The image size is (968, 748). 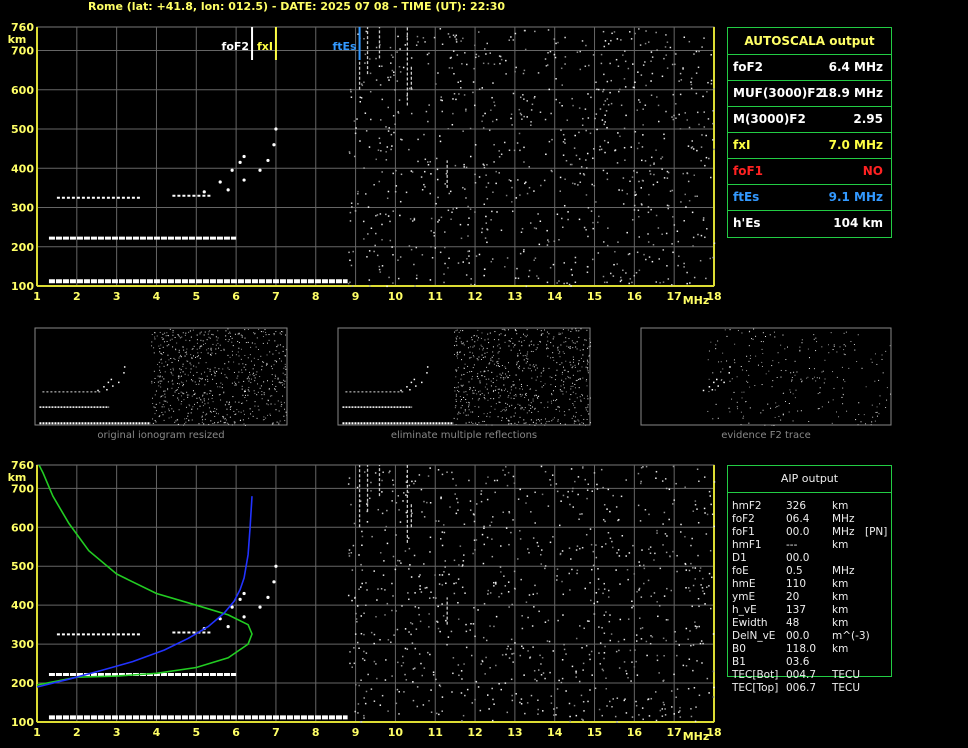 What do you see at coordinates (240, 599) in the screenshot?
I see `f2-trace-point` at bounding box center [240, 599].